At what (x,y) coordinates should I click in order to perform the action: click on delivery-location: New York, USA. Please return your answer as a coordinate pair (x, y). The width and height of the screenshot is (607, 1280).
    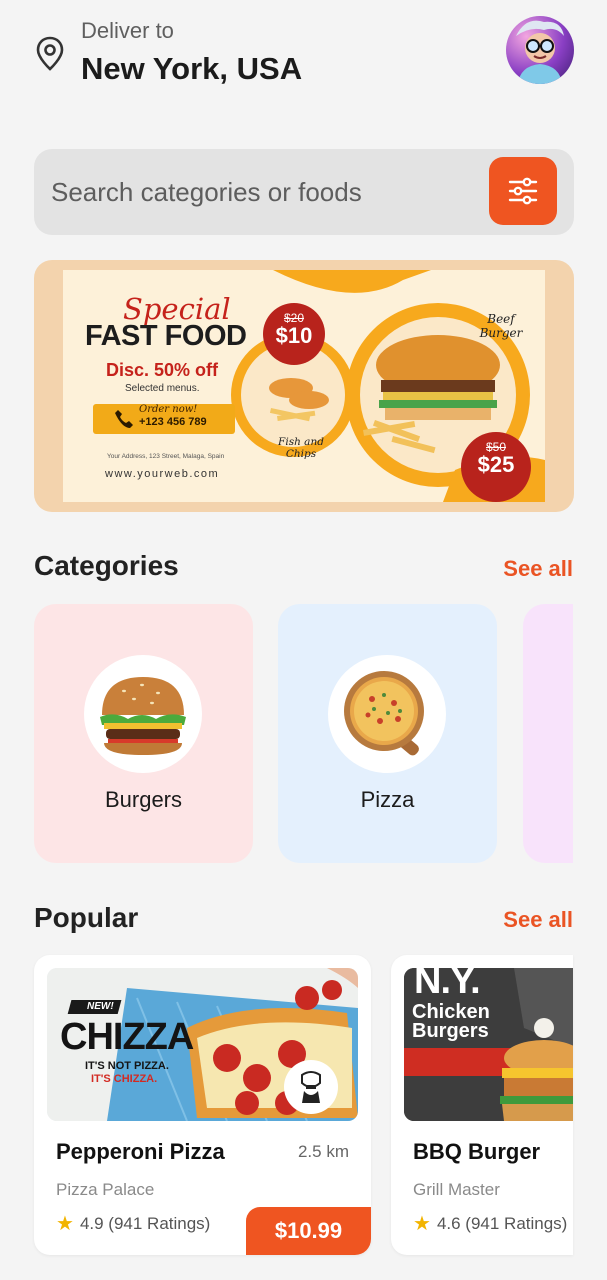
    Looking at the image, I should click on (191, 69).